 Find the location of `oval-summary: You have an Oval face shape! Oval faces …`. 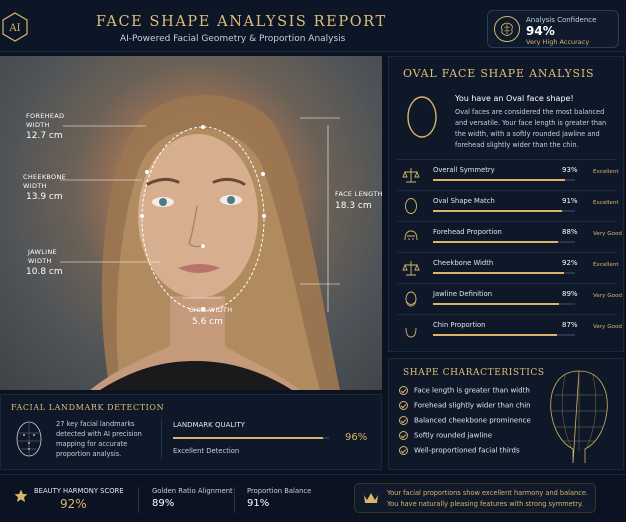

oval-summary: You have an Oval face shape! Oval faces … is located at coordinates (506, 147).